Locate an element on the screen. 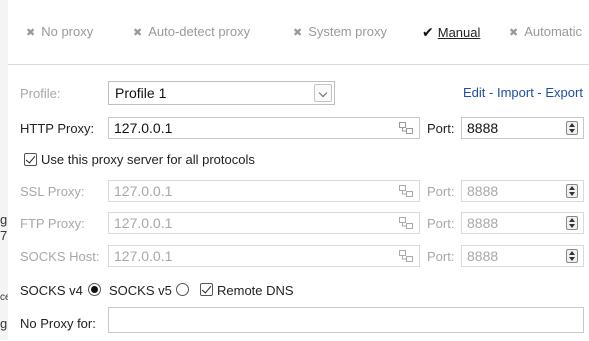 The width and height of the screenshot is (589, 341). mode-label: No proxy is located at coordinates (67, 31).